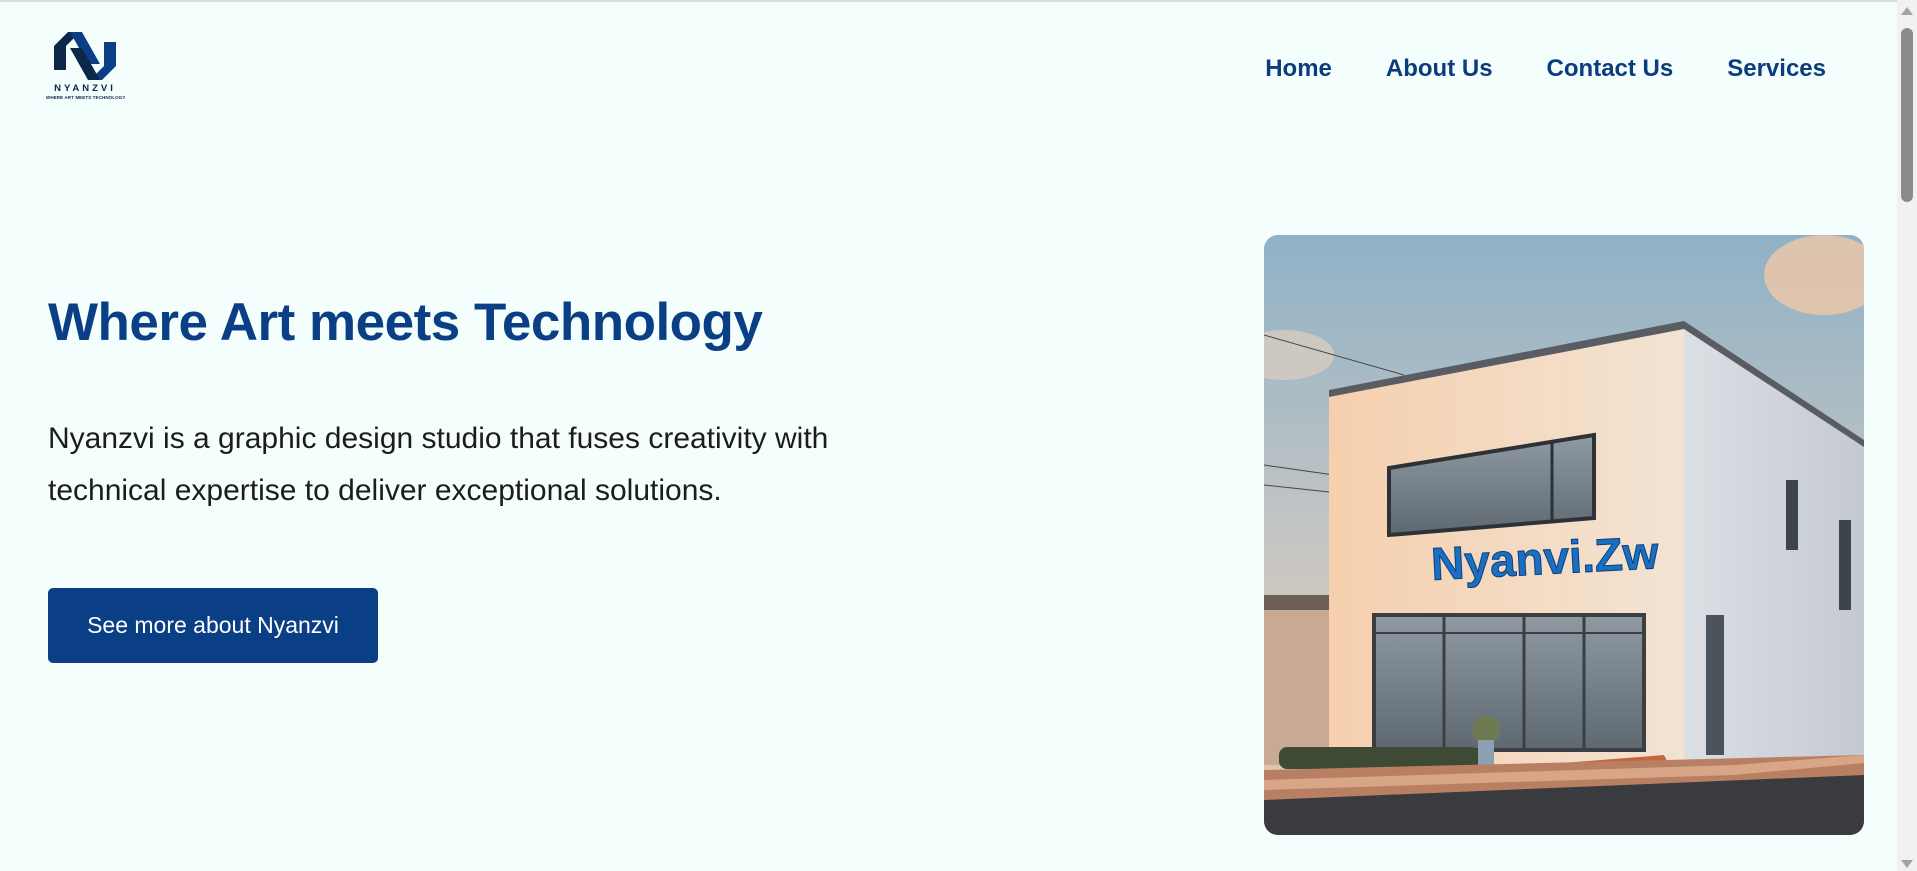  What do you see at coordinates (213, 625) in the screenshot?
I see `see-more-button: See more about Nyanzvi` at bounding box center [213, 625].